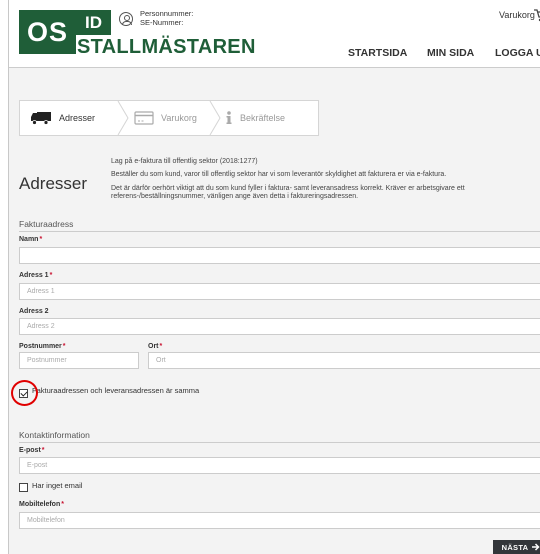  I want to click on mobile-label: Mobiltelefon*, so click(41, 504).